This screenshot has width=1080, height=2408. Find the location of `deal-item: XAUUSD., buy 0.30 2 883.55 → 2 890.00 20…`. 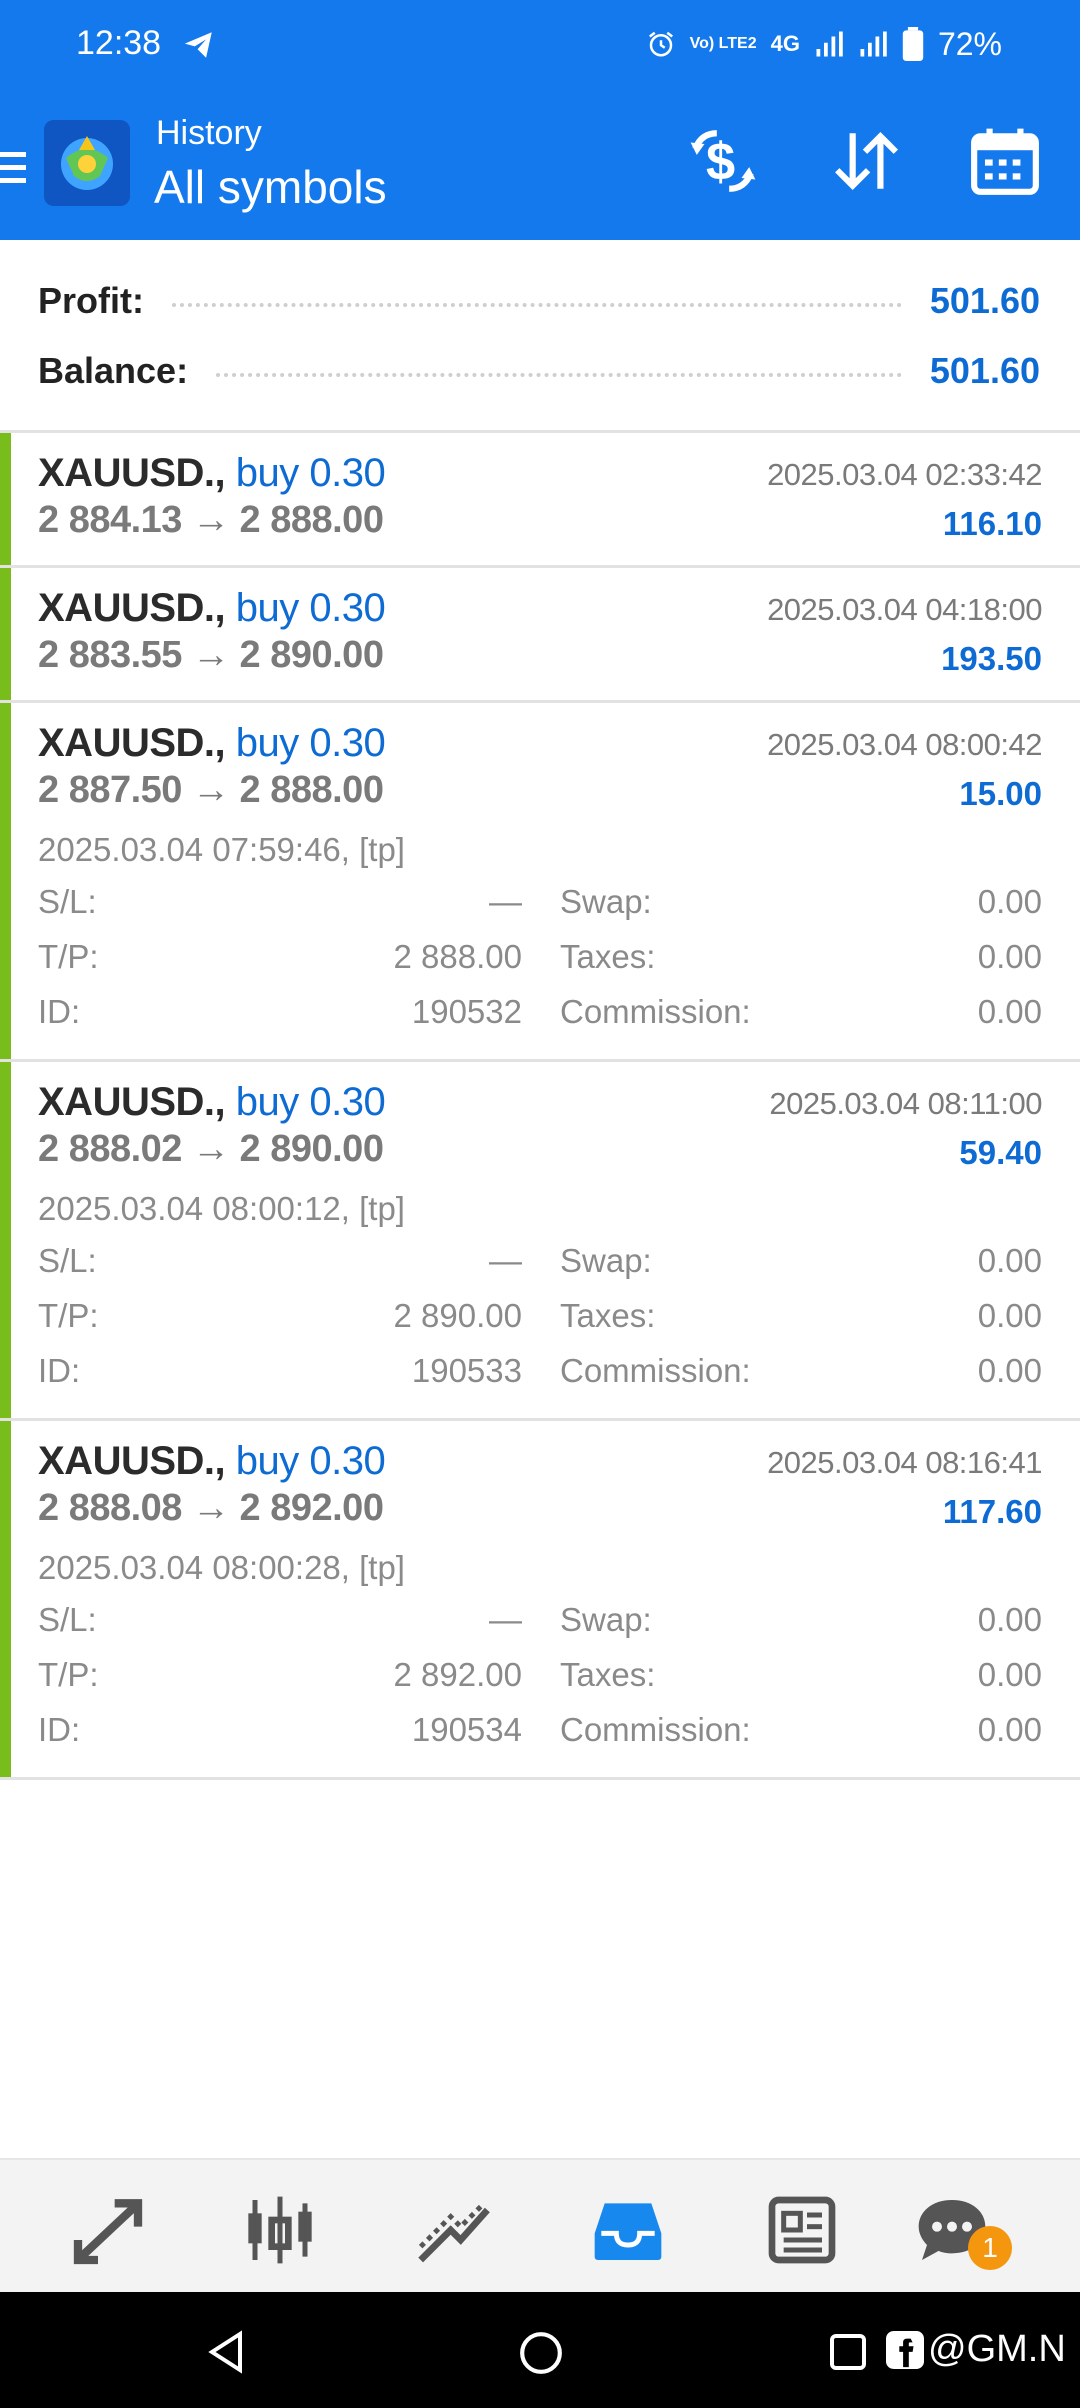

deal-item: XAUUSD., buy 0.30 2 883.55 → 2 890.00 20… is located at coordinates (540, 635).